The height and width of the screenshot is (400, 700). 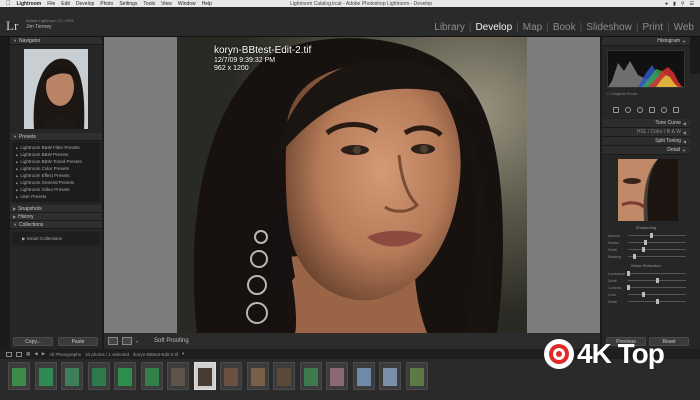 I want to click on menu-list-icon: ☰, so click(x=692, y=4).